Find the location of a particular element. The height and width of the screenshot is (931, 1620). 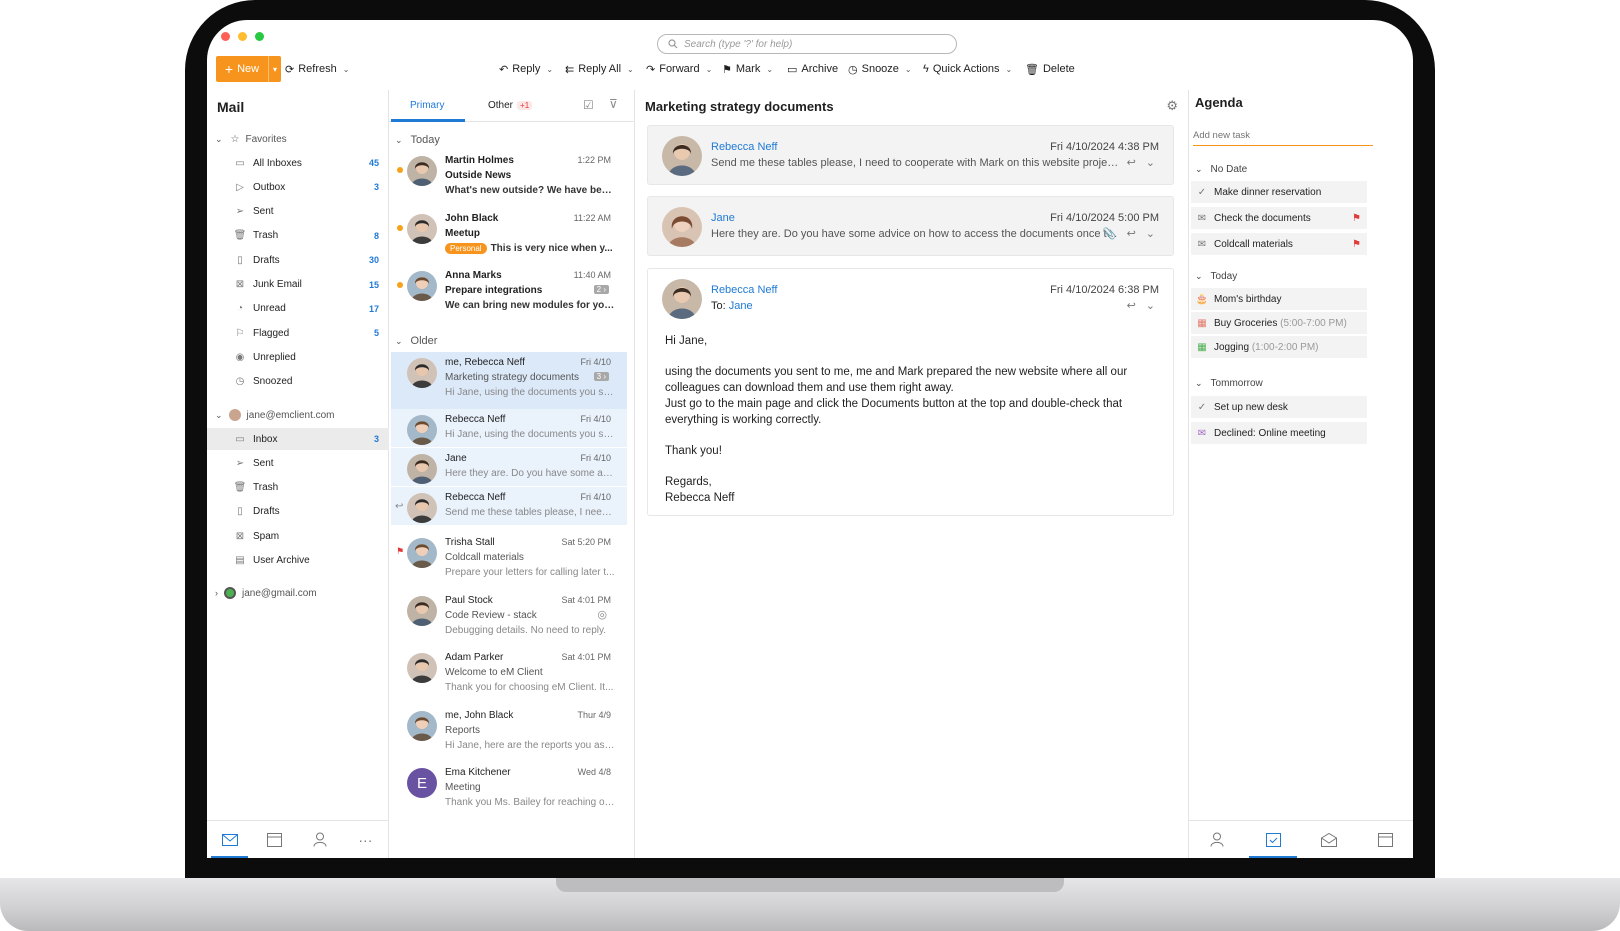

body-greeting: Hi Jane, is located at coordinates (686, 341).